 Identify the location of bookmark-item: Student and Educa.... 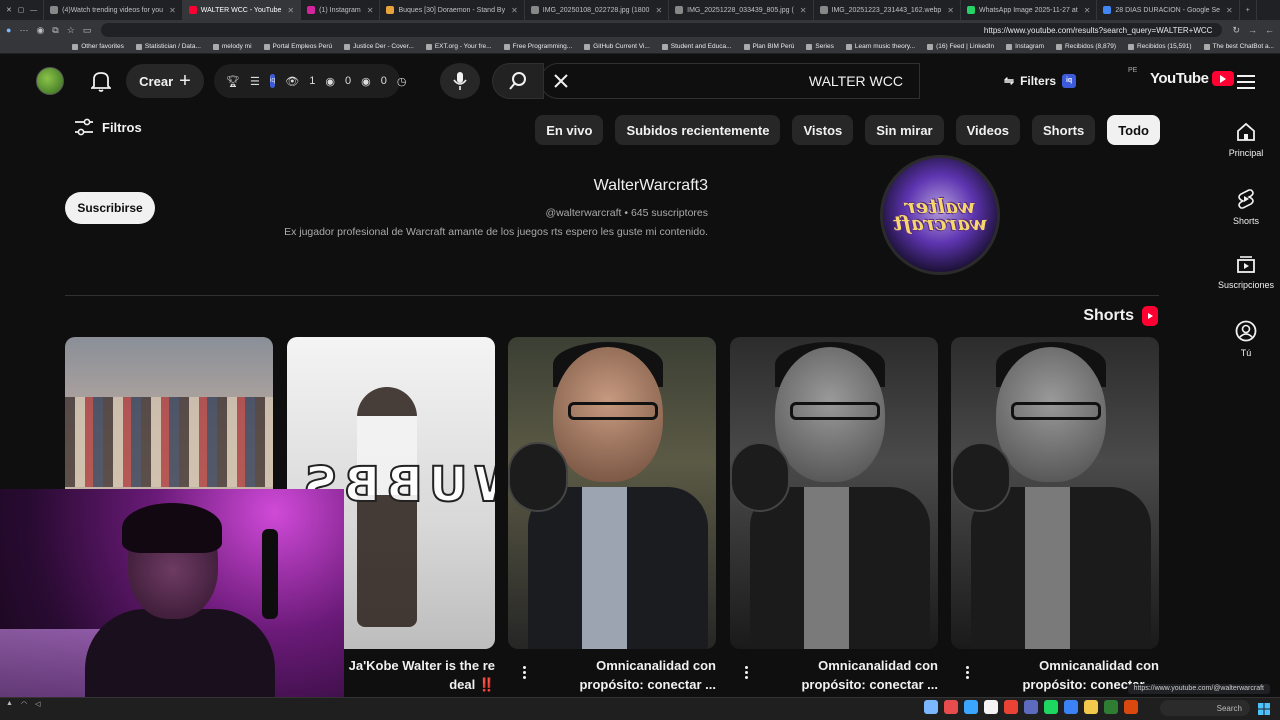
(696, 46).